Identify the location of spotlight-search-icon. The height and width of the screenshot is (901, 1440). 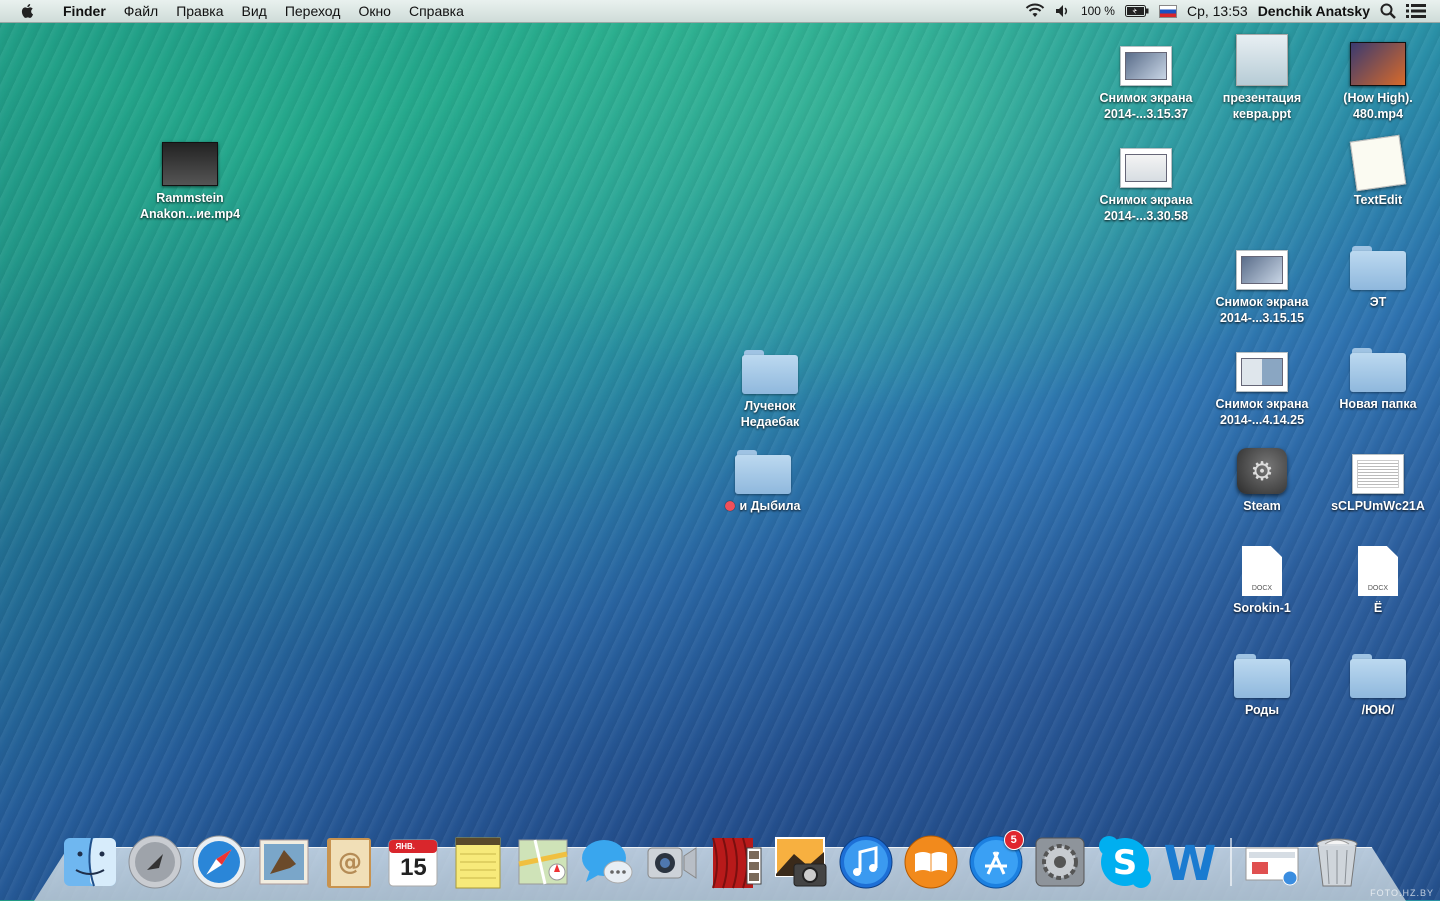
(1388, 11).